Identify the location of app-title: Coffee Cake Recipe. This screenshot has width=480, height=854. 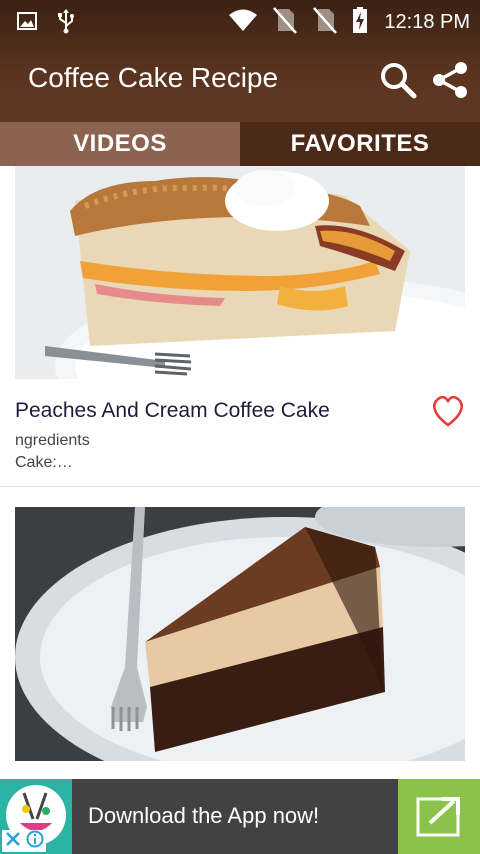
(153, 77).